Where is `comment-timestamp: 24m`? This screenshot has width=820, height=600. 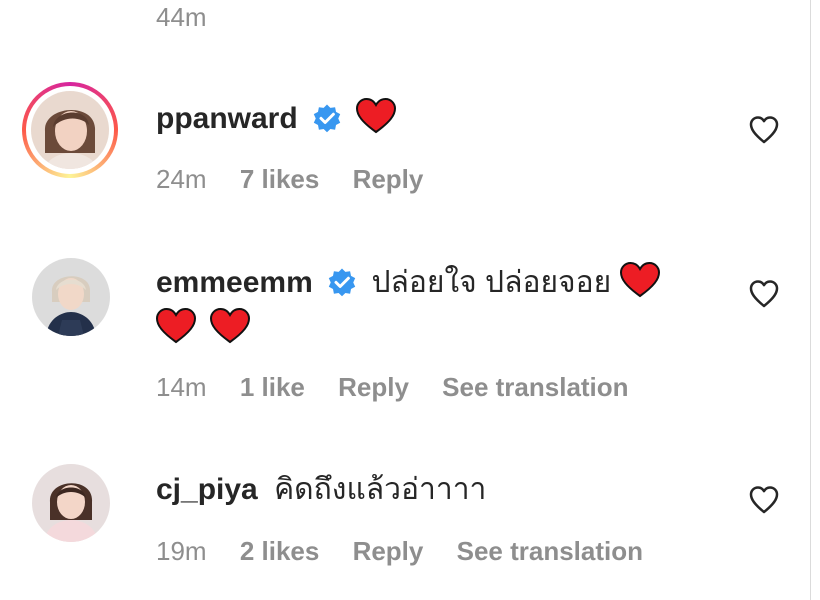 comment-timestamp: 24m is located at coordinates (181, 179).